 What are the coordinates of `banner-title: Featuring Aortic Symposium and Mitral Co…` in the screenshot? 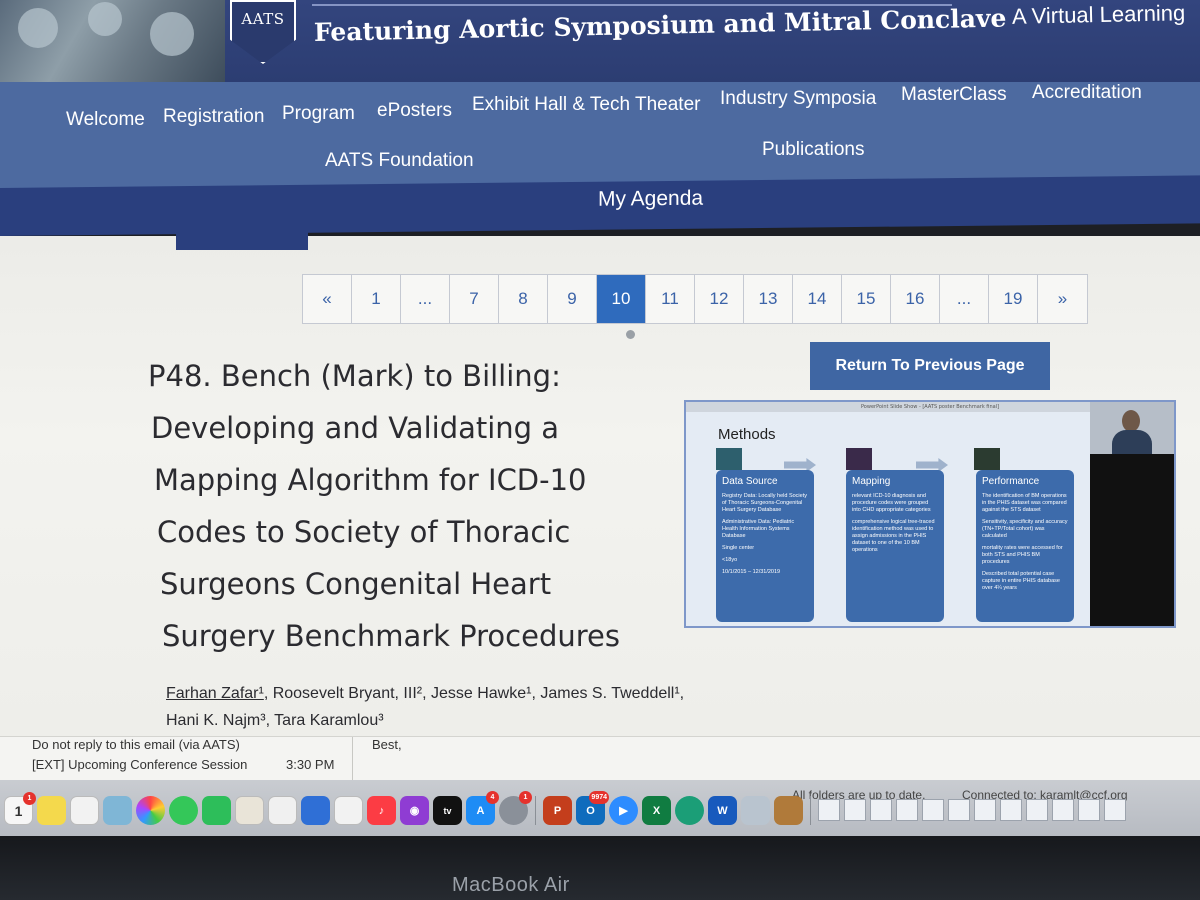 It's located at (660, 25).